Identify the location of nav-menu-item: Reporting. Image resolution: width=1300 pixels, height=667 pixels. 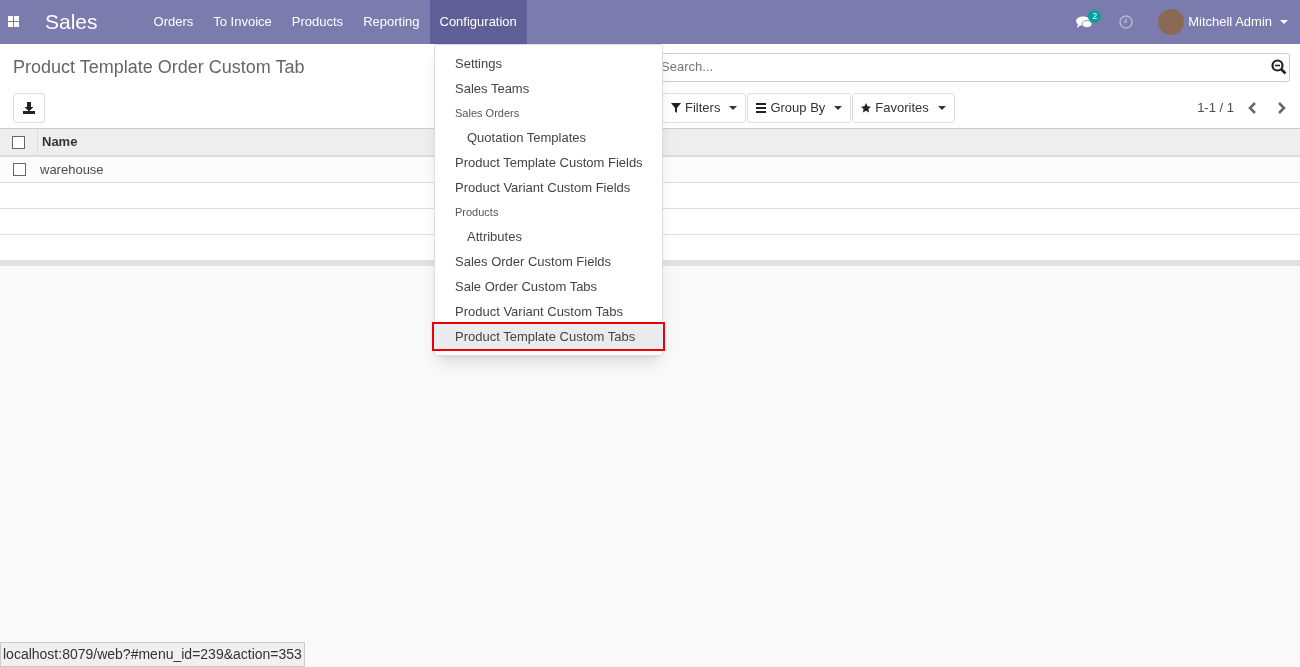
(391, 22).